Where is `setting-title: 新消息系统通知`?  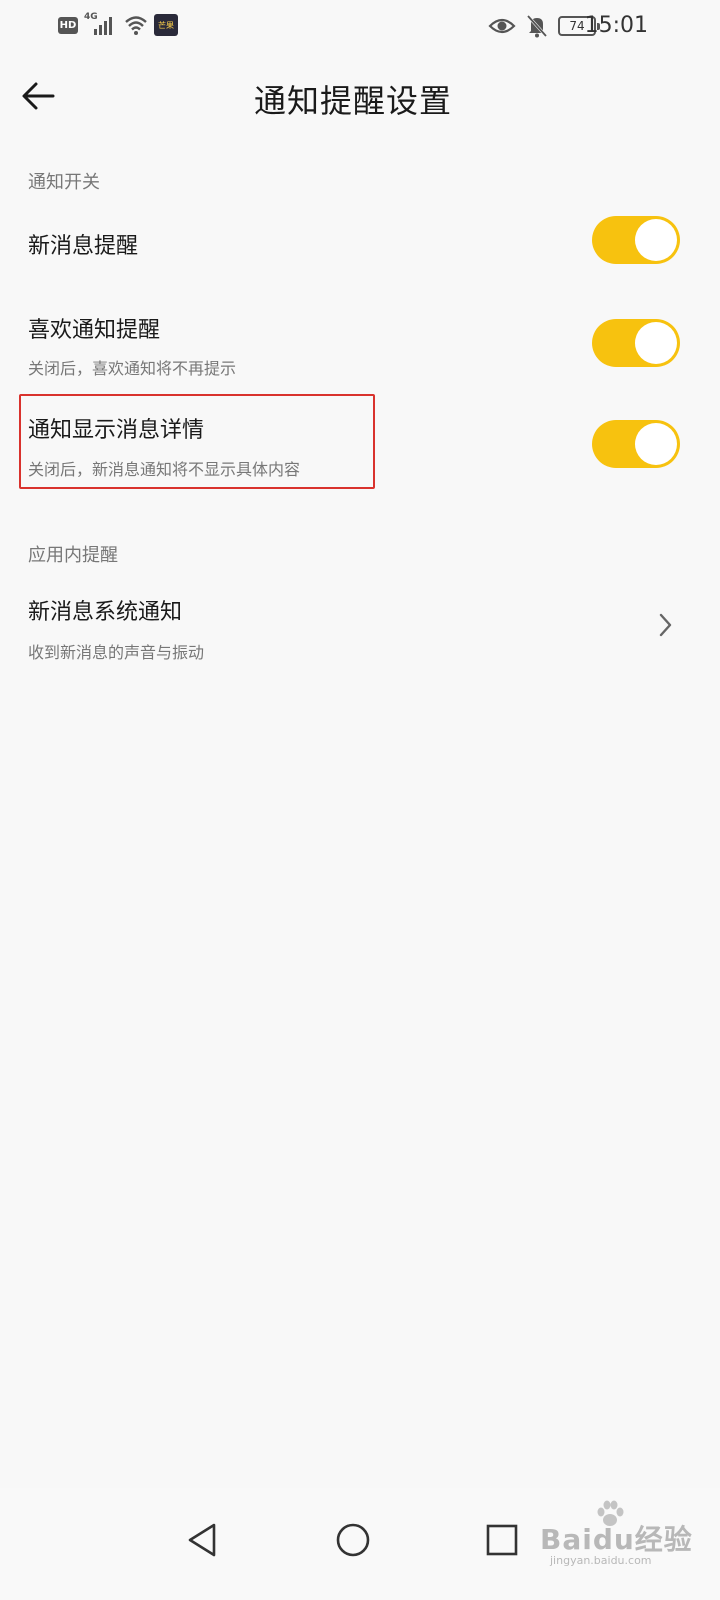 setting-title: 新消息系统通知 is located at coordinates (105, 612).